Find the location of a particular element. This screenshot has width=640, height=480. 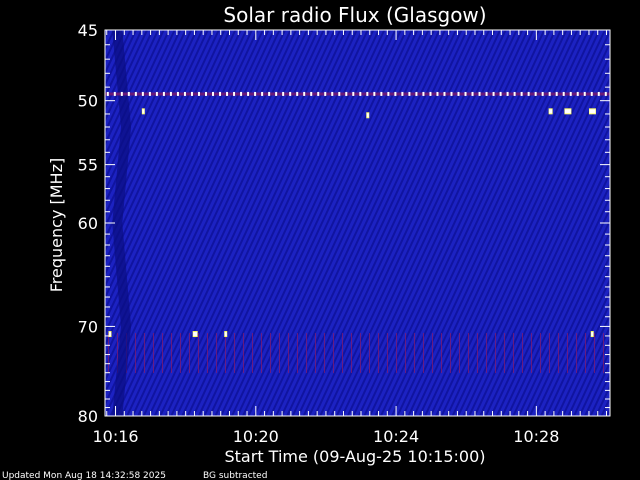

bg-subtracted-note: BG subtracted is located at coordinates (235, 475).